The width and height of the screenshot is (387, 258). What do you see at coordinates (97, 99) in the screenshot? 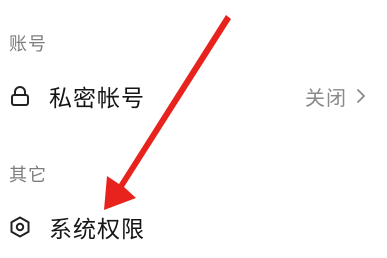
I see `private-account-label: 私密帐号` at bounding box center [97, 99].